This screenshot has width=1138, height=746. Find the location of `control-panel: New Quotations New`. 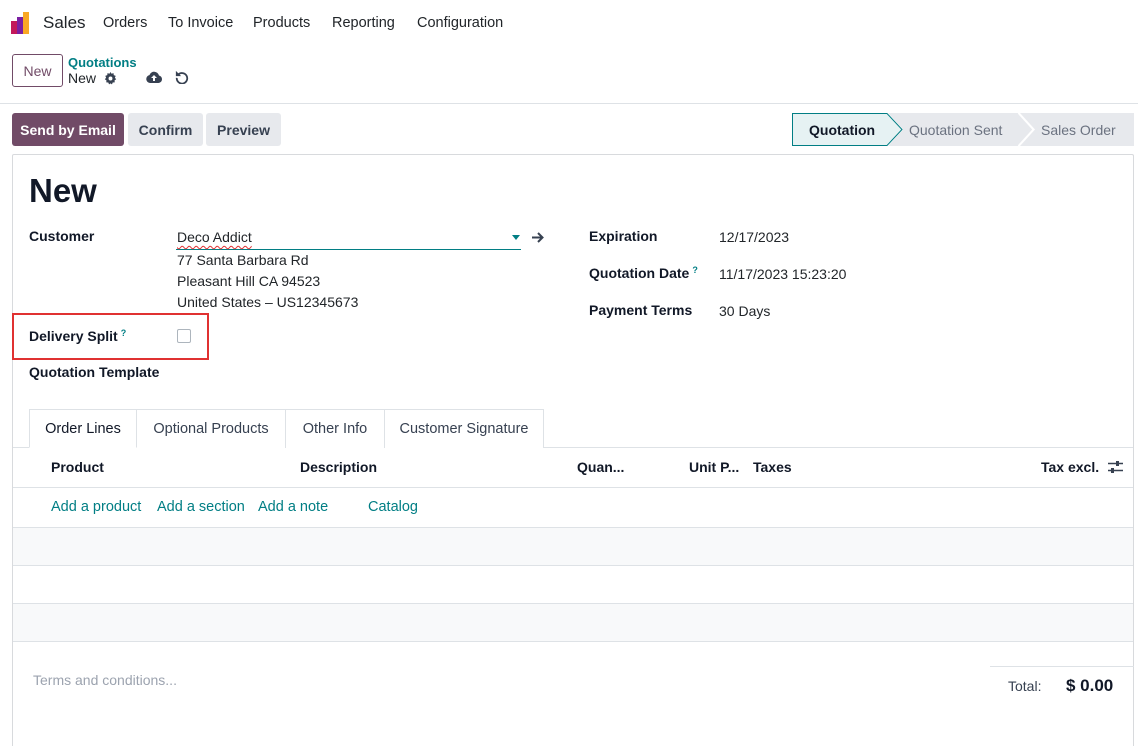

control-panel: New Quotations New is located at coordinates (569, 75).